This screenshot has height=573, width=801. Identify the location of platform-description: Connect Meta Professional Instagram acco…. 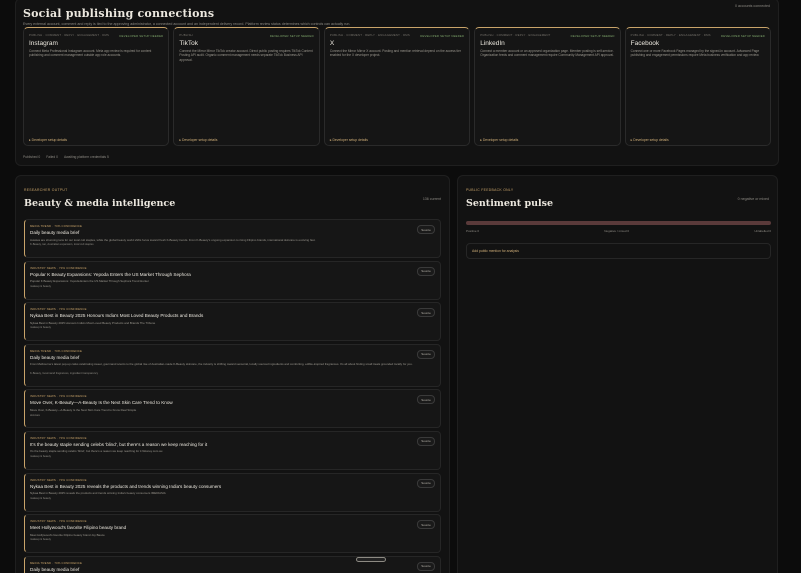
(90, 53).